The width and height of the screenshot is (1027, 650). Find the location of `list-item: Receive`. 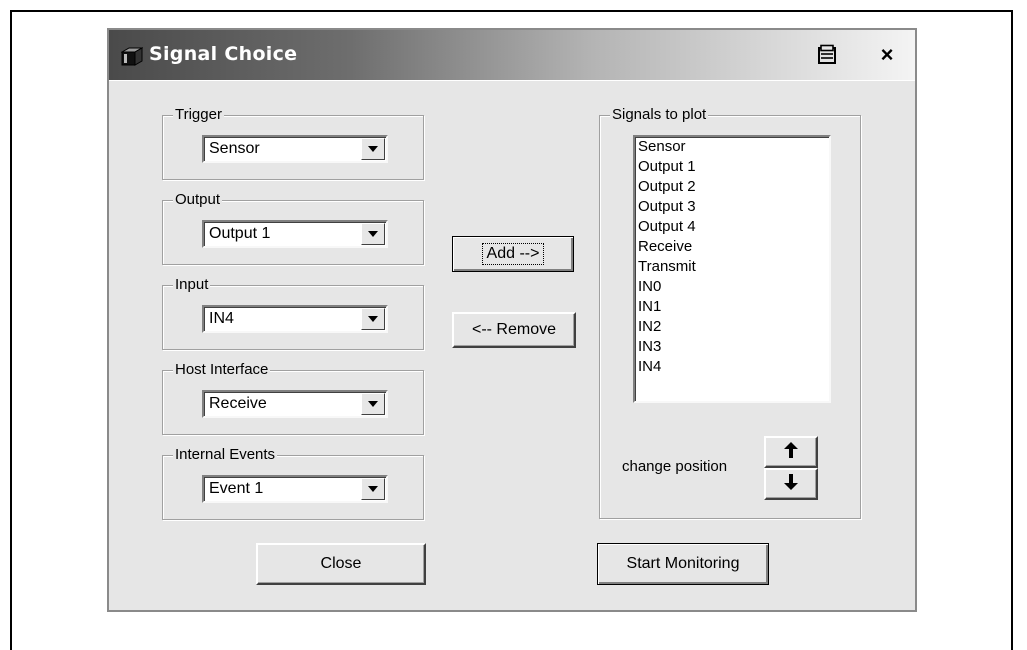

list-item: Receive is located at coordinates (732, 247).